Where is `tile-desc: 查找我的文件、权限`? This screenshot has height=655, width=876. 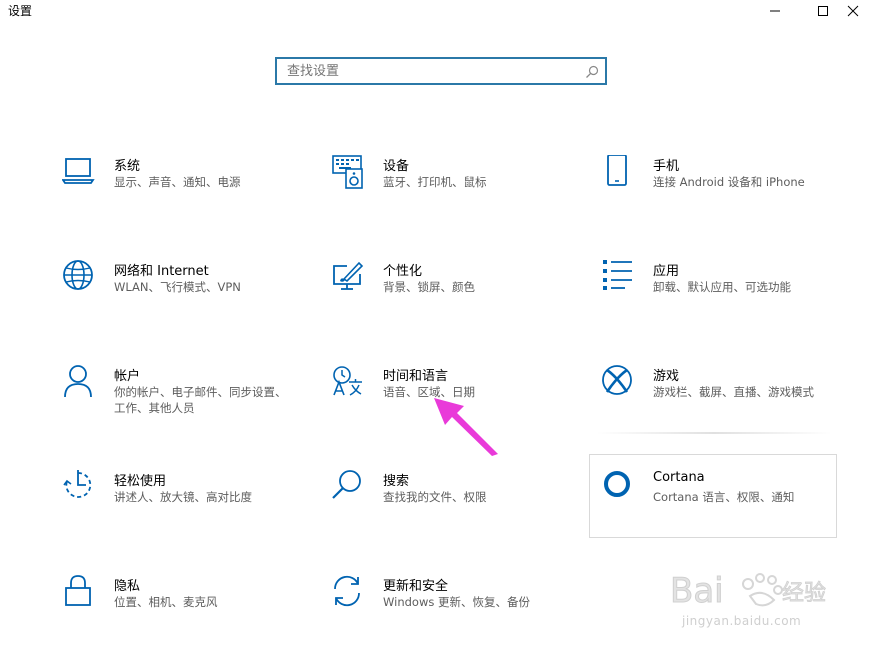 tile-desc: 查找我的文件、权限 is located at coordinates (435, 497).